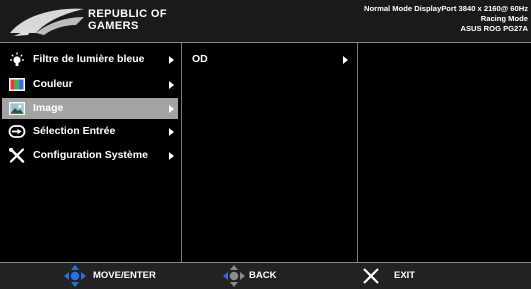 This screenshot has width=531, height=289. I want to click on menu-item-image: Image, so click(90, 108).